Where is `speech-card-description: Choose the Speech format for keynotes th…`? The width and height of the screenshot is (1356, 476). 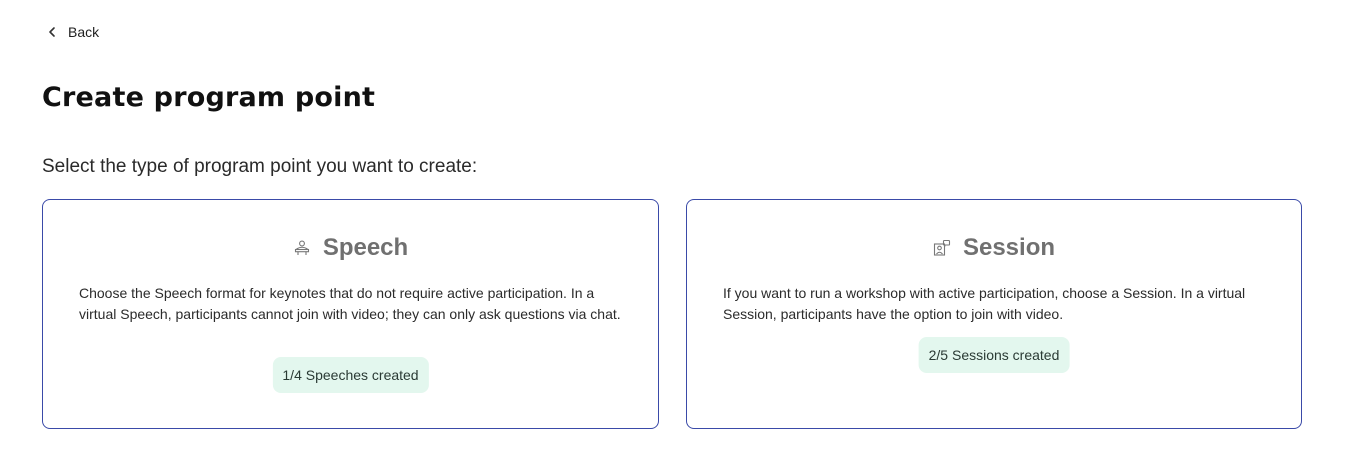 speech-card-description: Choose the Speech format for keynotes th… is located at coordinates (350, 303).